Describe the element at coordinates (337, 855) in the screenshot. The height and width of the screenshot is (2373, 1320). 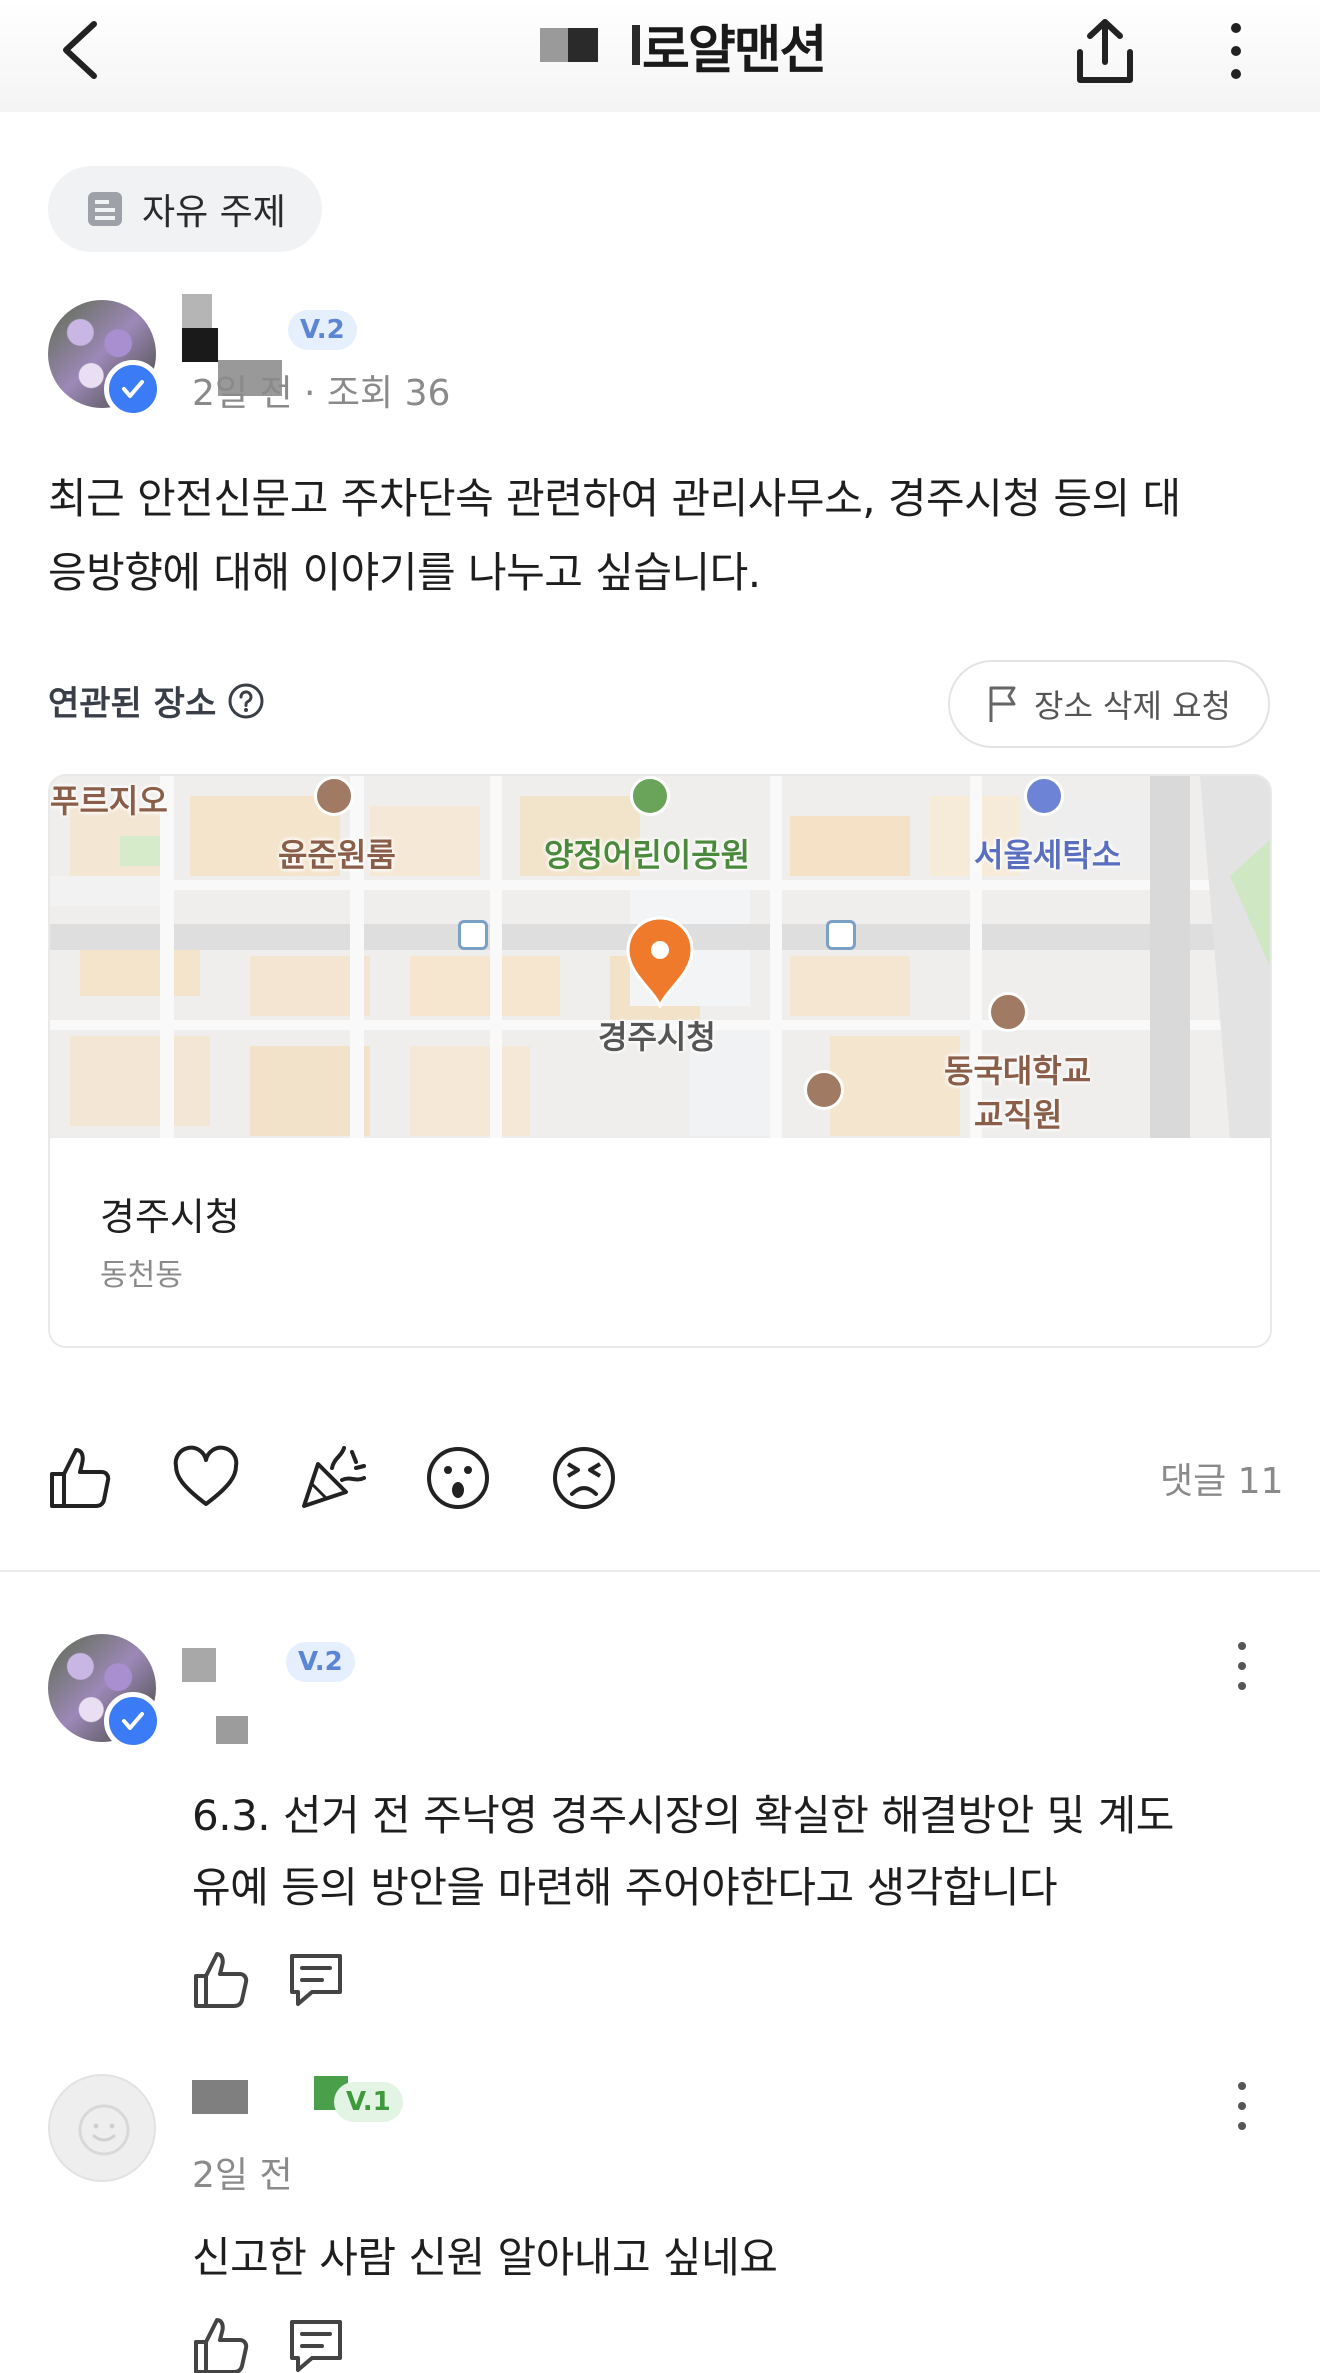
I see `map-label: 윤준원룸` at that location.